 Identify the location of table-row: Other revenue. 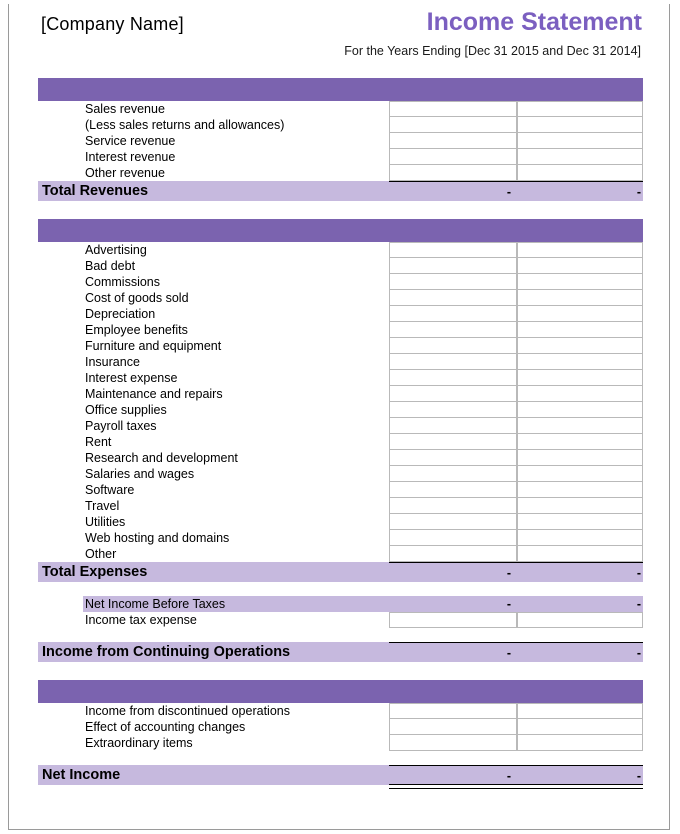
(340, 173).